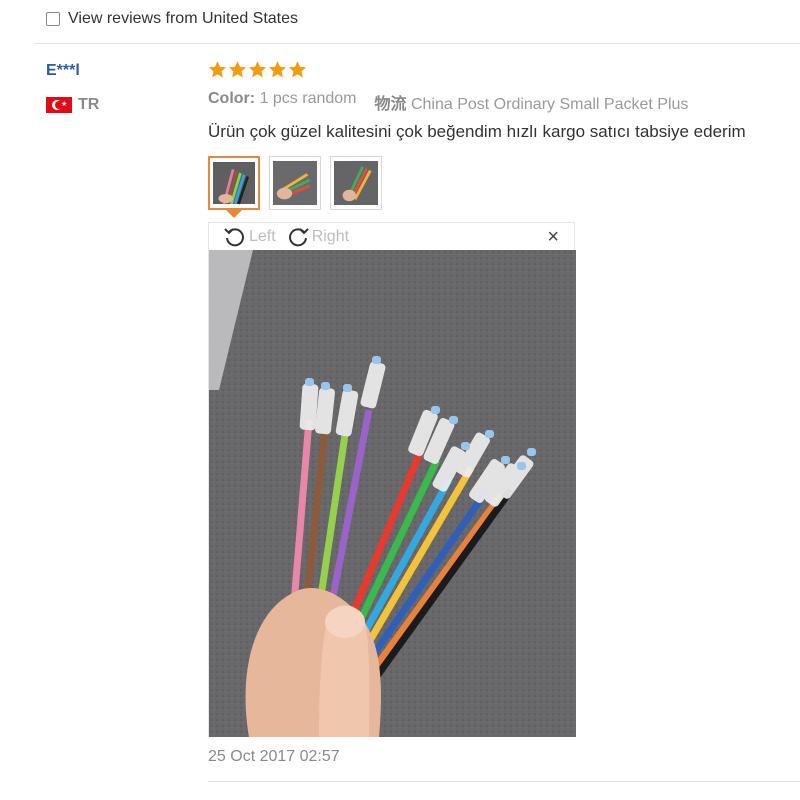 Image resolution: width=800 pixels, height=800 pixels. What do you see at coordinates (53, 19) in the screenshot?
I see `us-reviews-checkbox` at bounding box center [53, 19].